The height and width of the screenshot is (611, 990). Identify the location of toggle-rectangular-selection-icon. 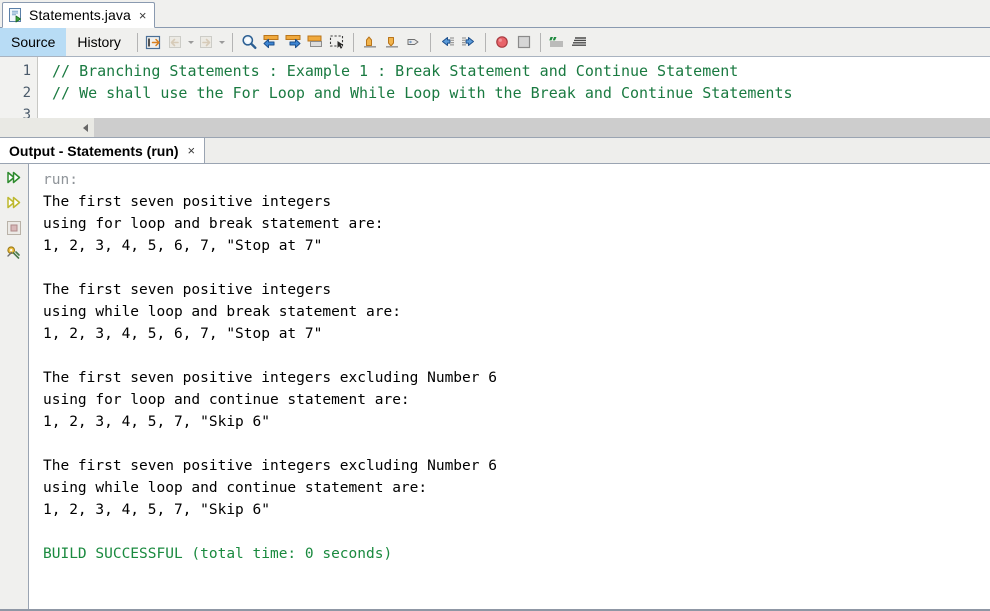
(154, 42).